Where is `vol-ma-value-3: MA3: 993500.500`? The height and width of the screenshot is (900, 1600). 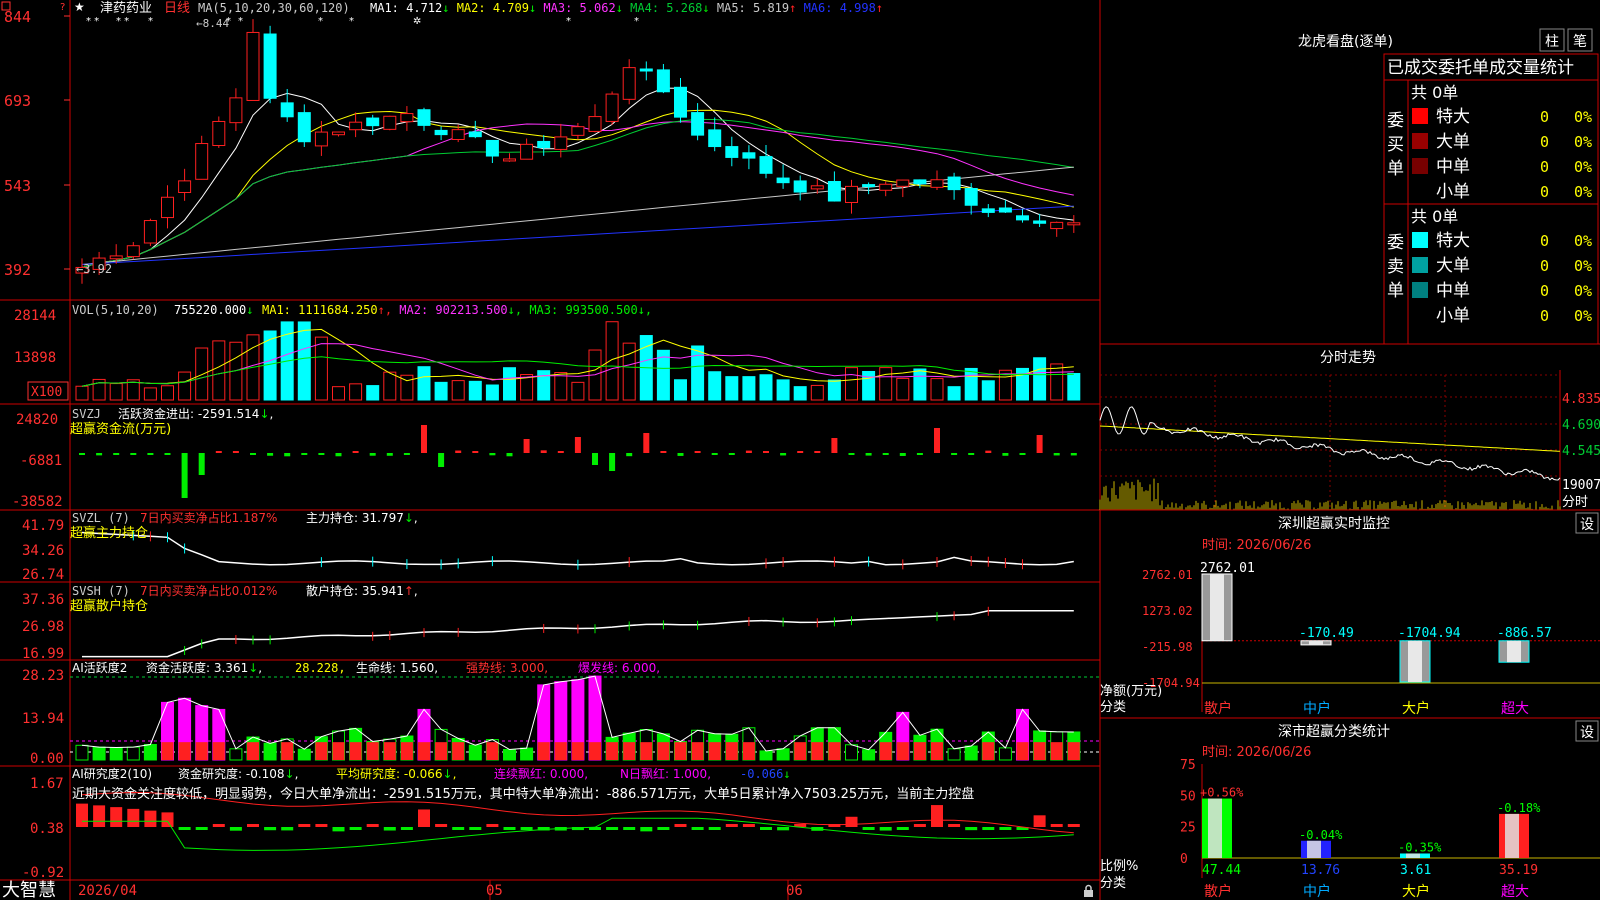
vol-ma-value-3: MA3: 993500.500 is located at coordinates (580, 310).